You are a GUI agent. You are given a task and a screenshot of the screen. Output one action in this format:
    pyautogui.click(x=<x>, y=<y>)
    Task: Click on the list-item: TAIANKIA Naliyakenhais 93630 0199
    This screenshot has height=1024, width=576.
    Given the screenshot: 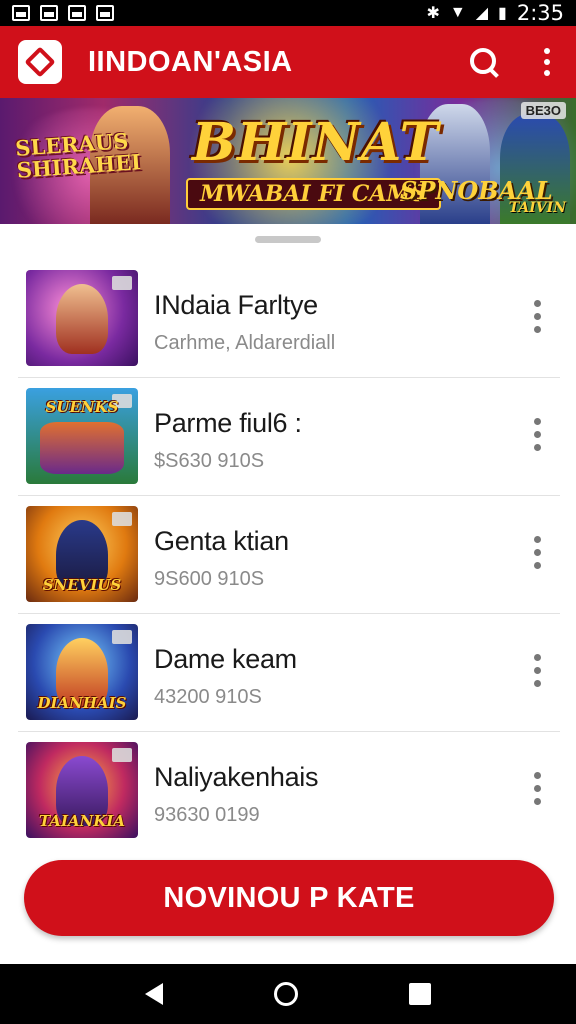 What is the action you would take?
    pyautogui.click(x=289, y=791)
    